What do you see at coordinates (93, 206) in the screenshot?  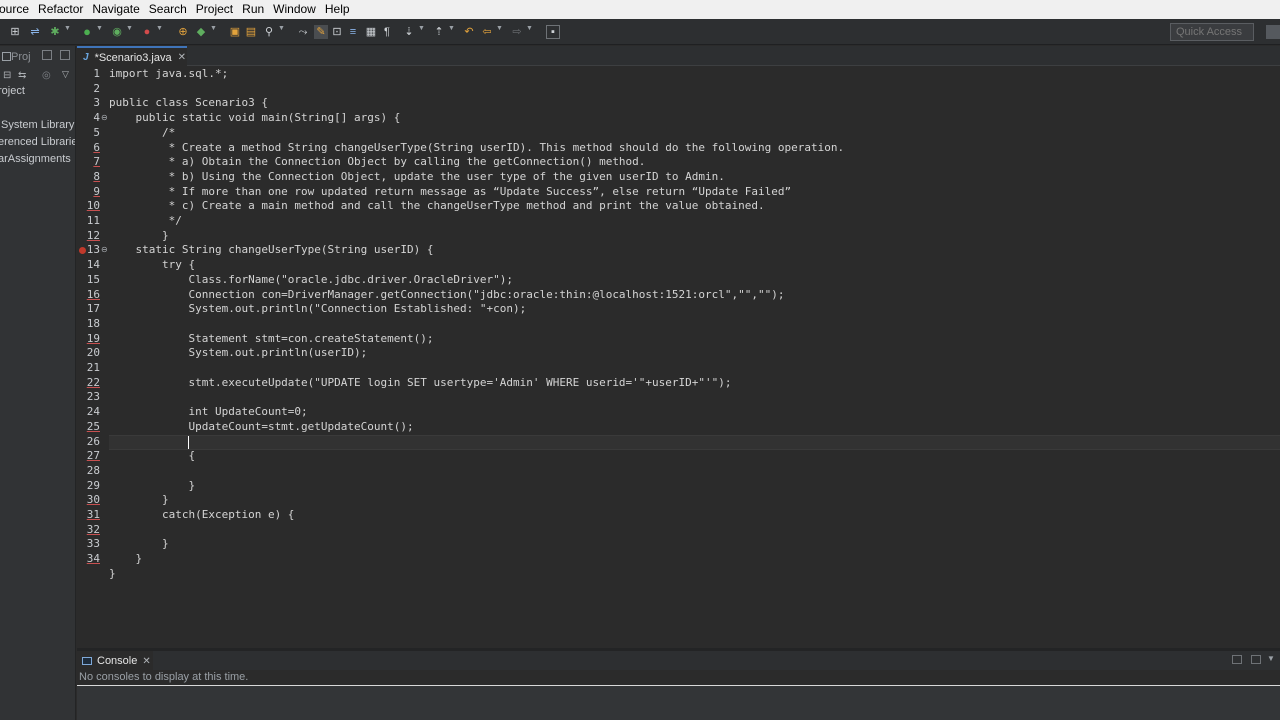 I see `line-number: 10` at bounding box center [93, 206].